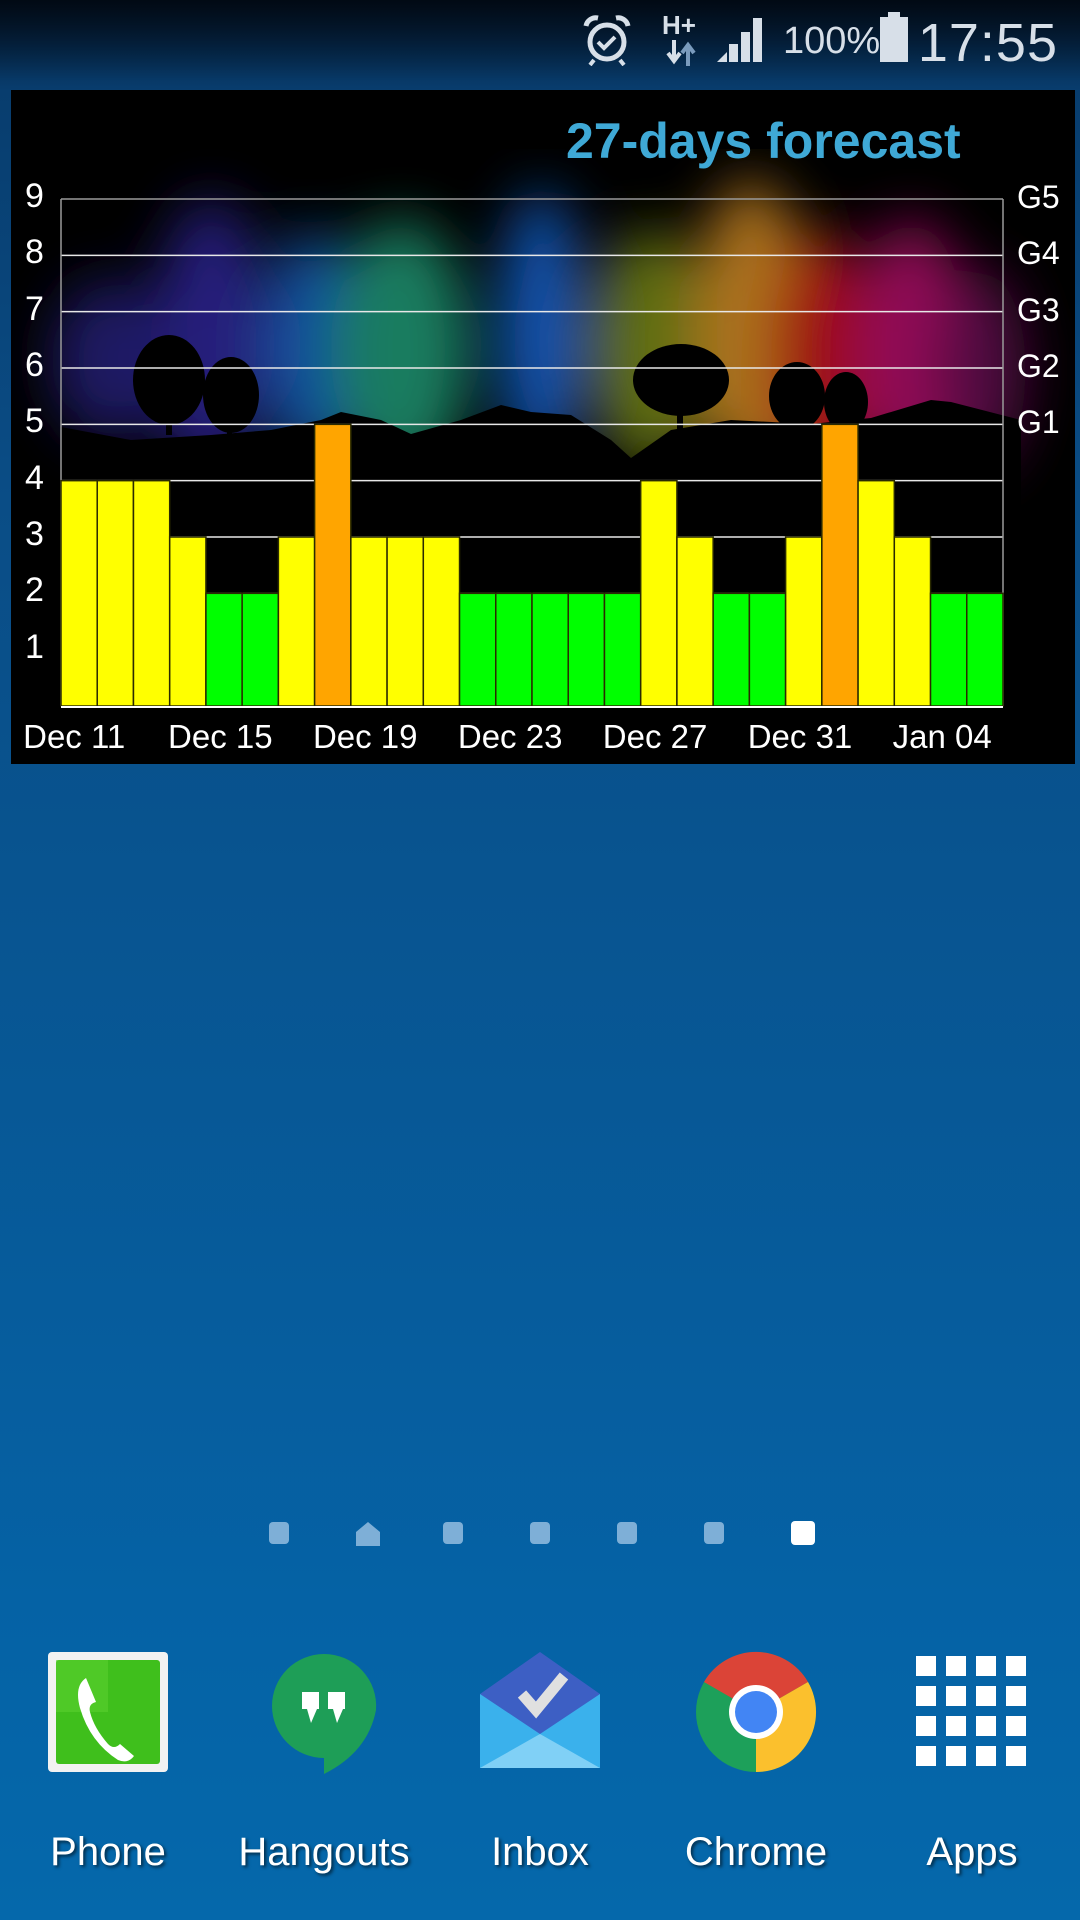 The image size is (1080, 1920). What do you see at coordinates (679, 25) in the screenshot?
I see `network-type-label: H+` at bounding box center [679, 25].